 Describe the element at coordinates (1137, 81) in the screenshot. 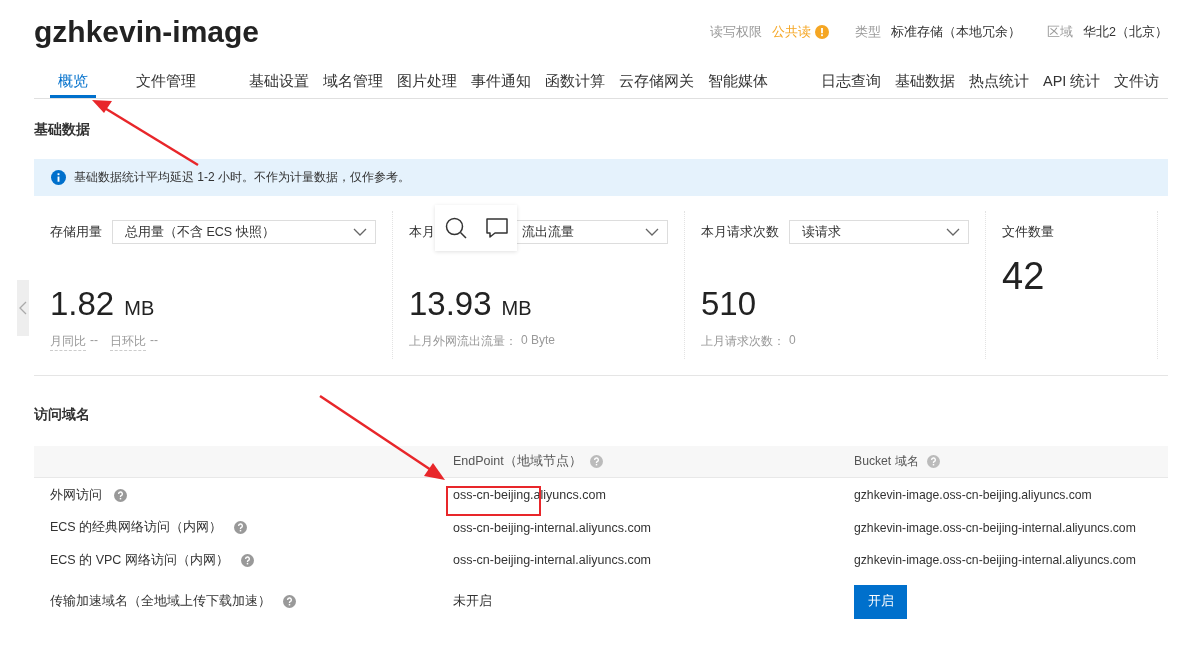

I see `nav-tab: 文件访` at that location.